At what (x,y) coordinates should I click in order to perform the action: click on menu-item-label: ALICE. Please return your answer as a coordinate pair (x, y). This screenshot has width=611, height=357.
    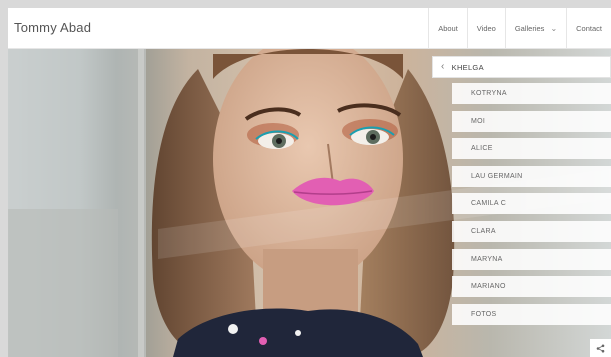
    Looking at the image, I should click on (482, 149).